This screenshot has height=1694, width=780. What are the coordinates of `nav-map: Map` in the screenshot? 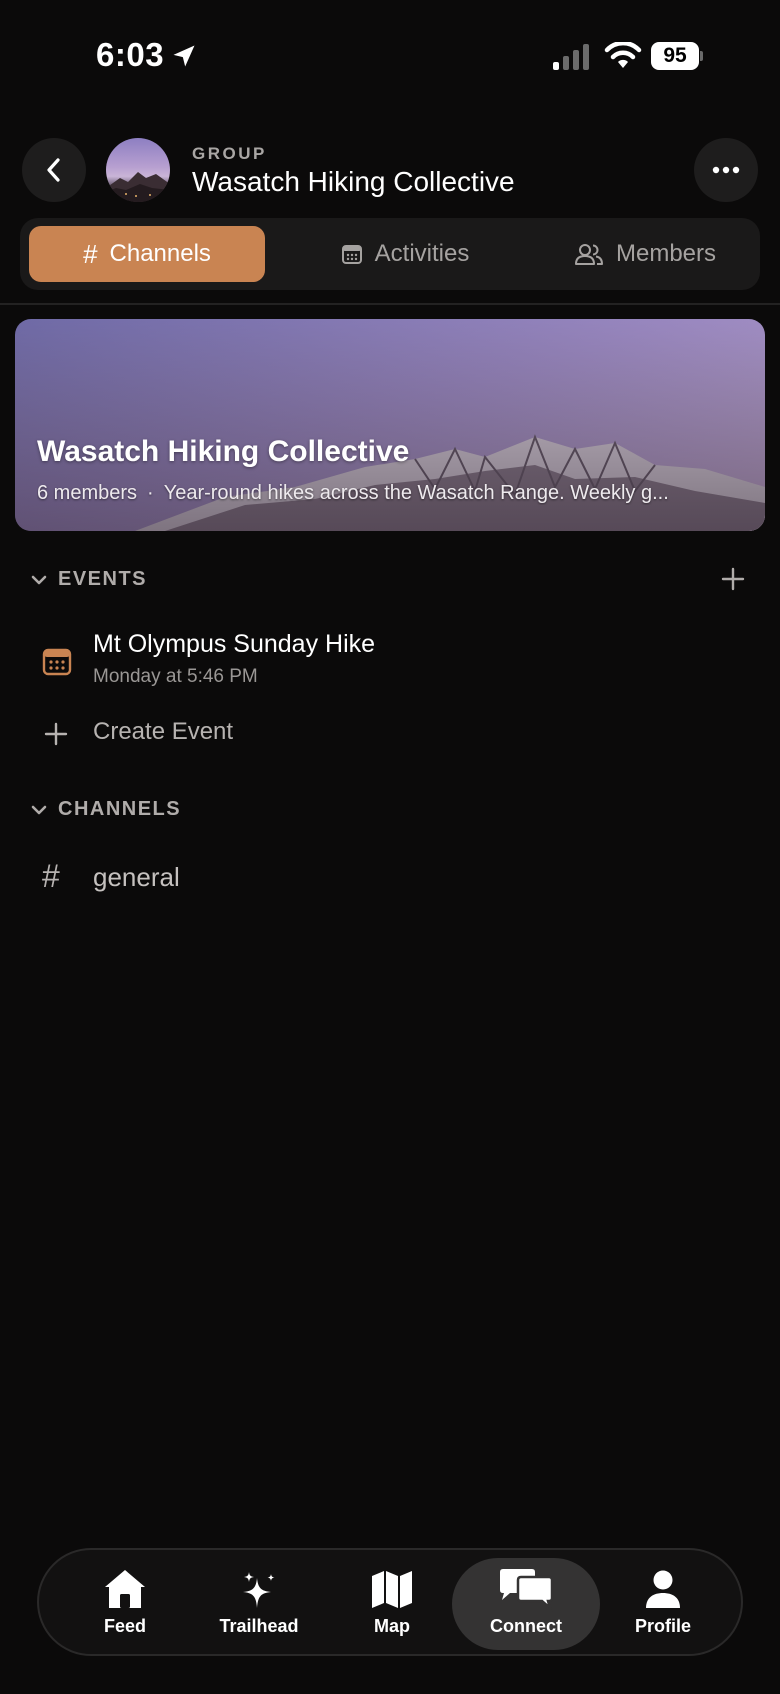 It's located at (392, 1604).